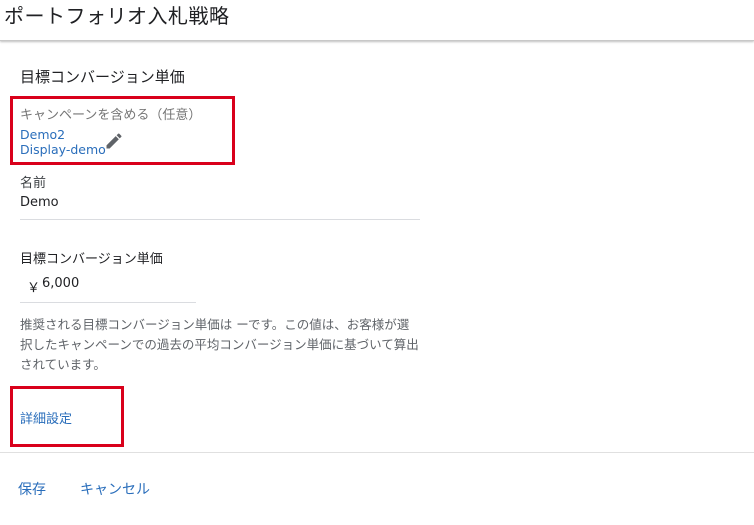 The width and height of the screenshot is (754, 525). What do you see at coordinates (112, 283) in the screenshot?
I see `target-cpa-input` at bounding box center [112, 283].